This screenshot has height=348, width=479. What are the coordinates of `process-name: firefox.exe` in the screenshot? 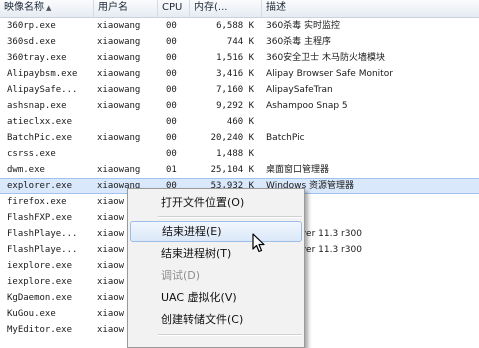 It's located at (37, 202).